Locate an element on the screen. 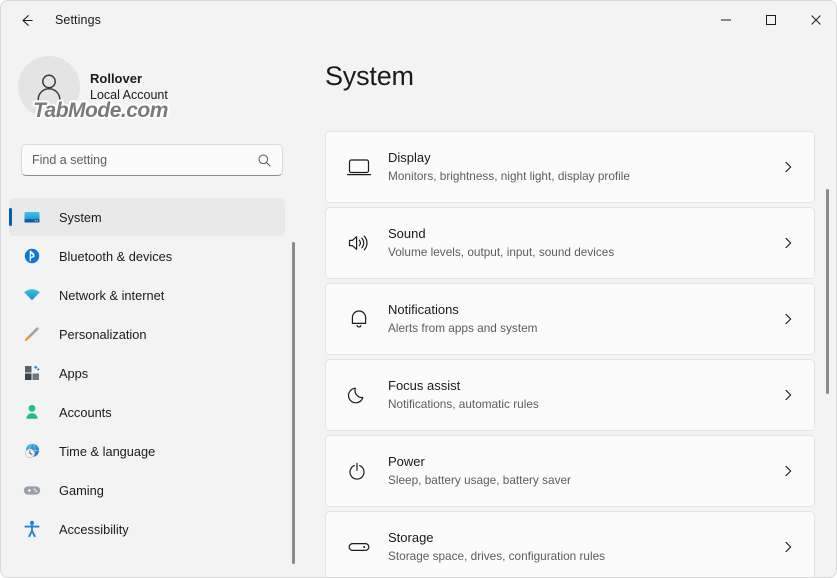 This screenshot has width=837, height=578. card-subtitle: Alerts from apps and system is located at coordinates (463, 328).